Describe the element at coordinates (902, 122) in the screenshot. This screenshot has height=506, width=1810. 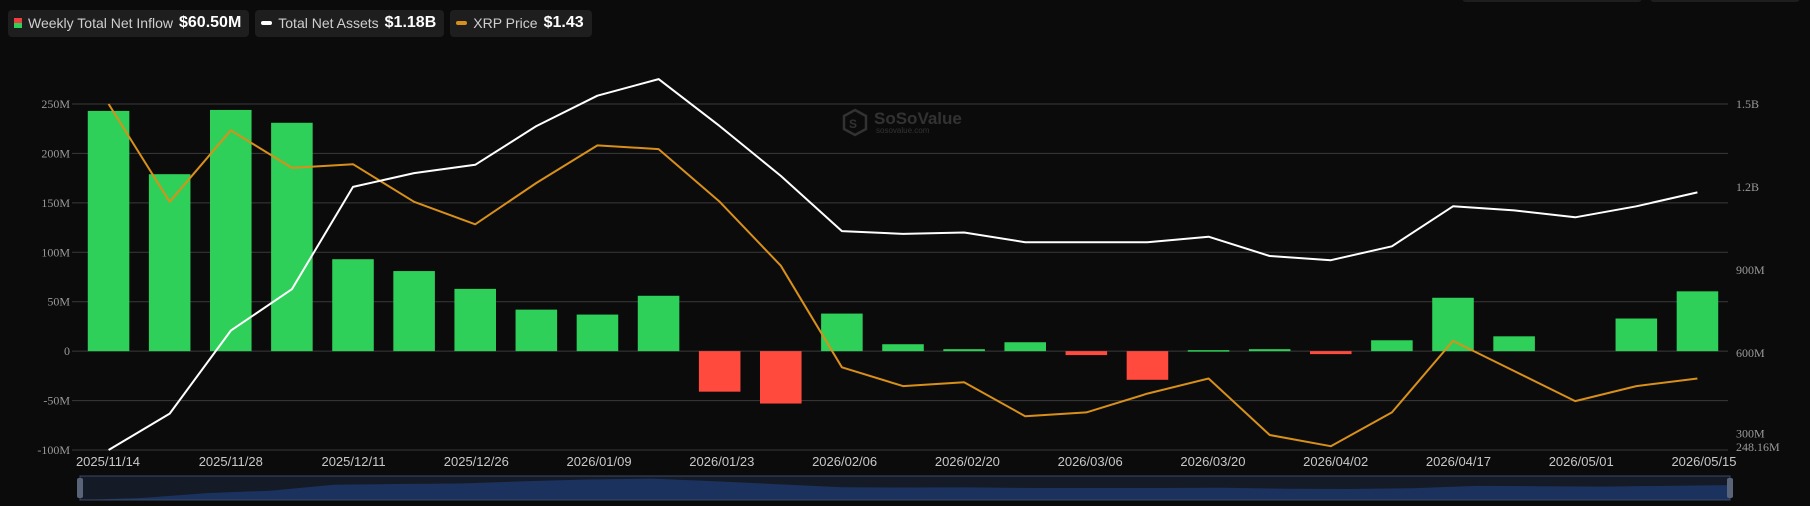
I see `watermark: S SoSoValue sosovalue.com` at that location.